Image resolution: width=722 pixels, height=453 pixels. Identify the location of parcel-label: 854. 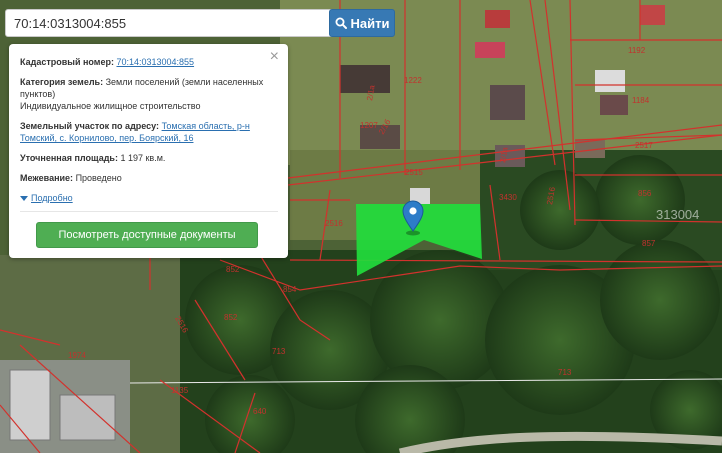
(290, 289).